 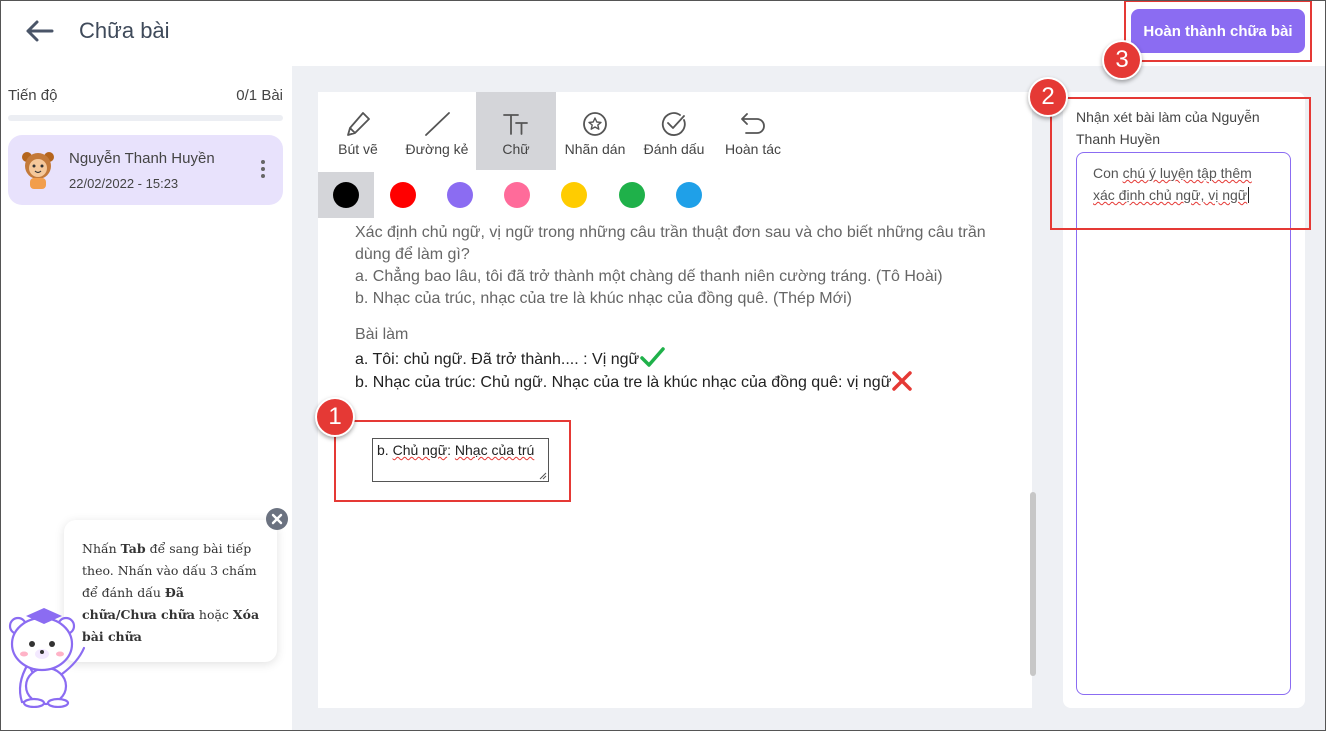 What do you see at coordinates (595, 149) in the screenshot?
I see `tool-label: Nhãn dán` at bounding box center [595, 149].